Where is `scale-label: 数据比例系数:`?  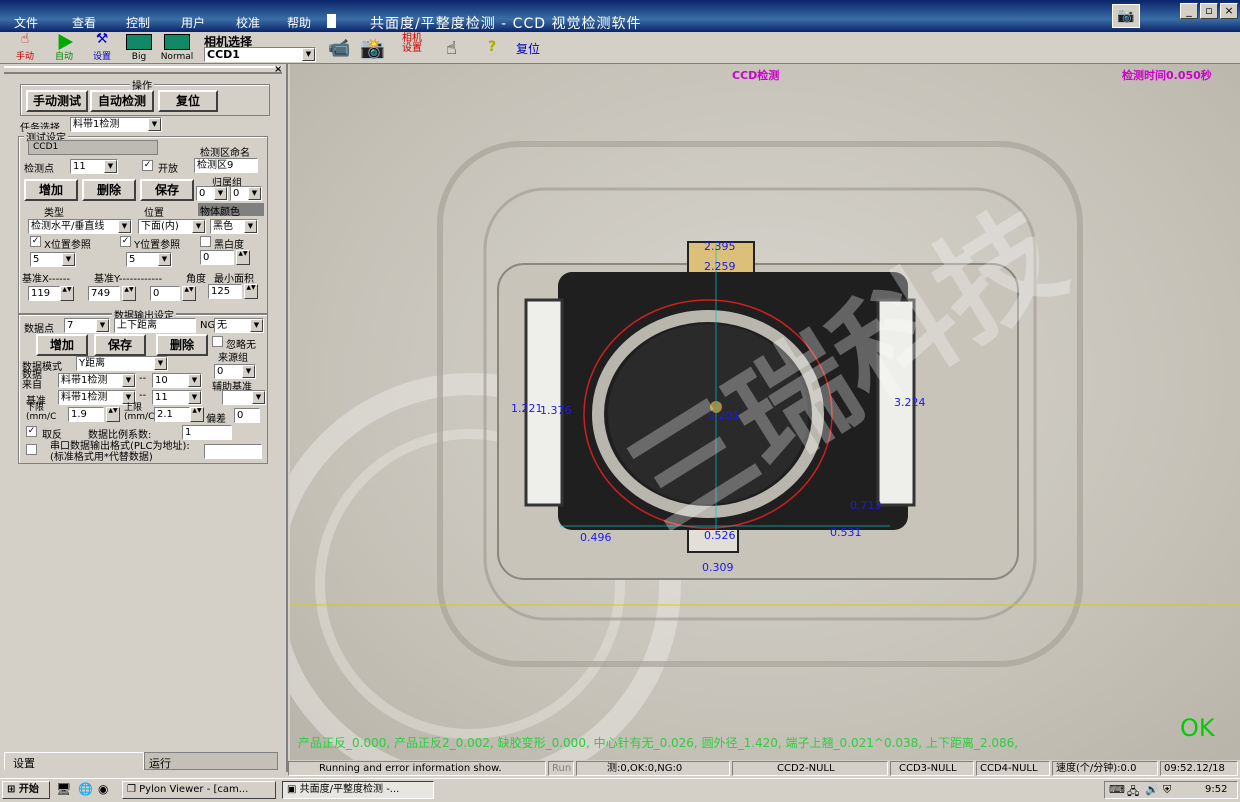 scale-label: 数据比例系数: is located at coordinates (120, 435).